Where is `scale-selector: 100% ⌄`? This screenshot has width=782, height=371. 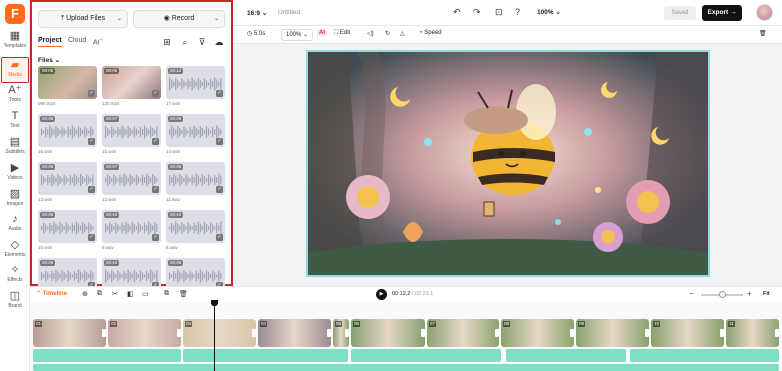 scale-selector: 100% ⌄ is located at coordinates (297, 35).